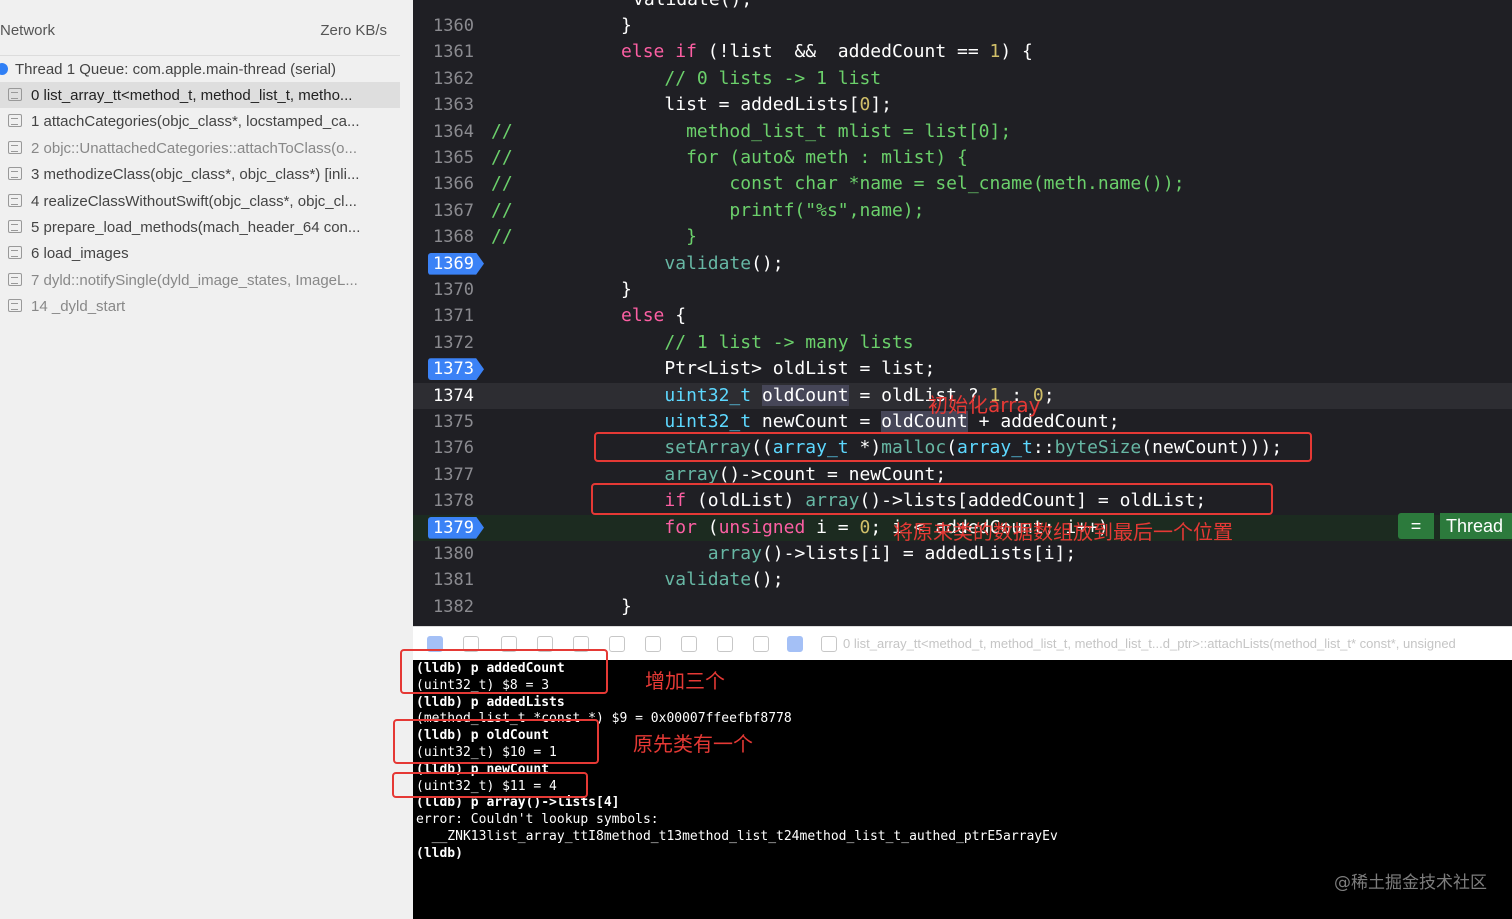 Image resolution: width=1512 pixels, height=919 pixels. I want to click on code-line: validate();, so click(962, 6).